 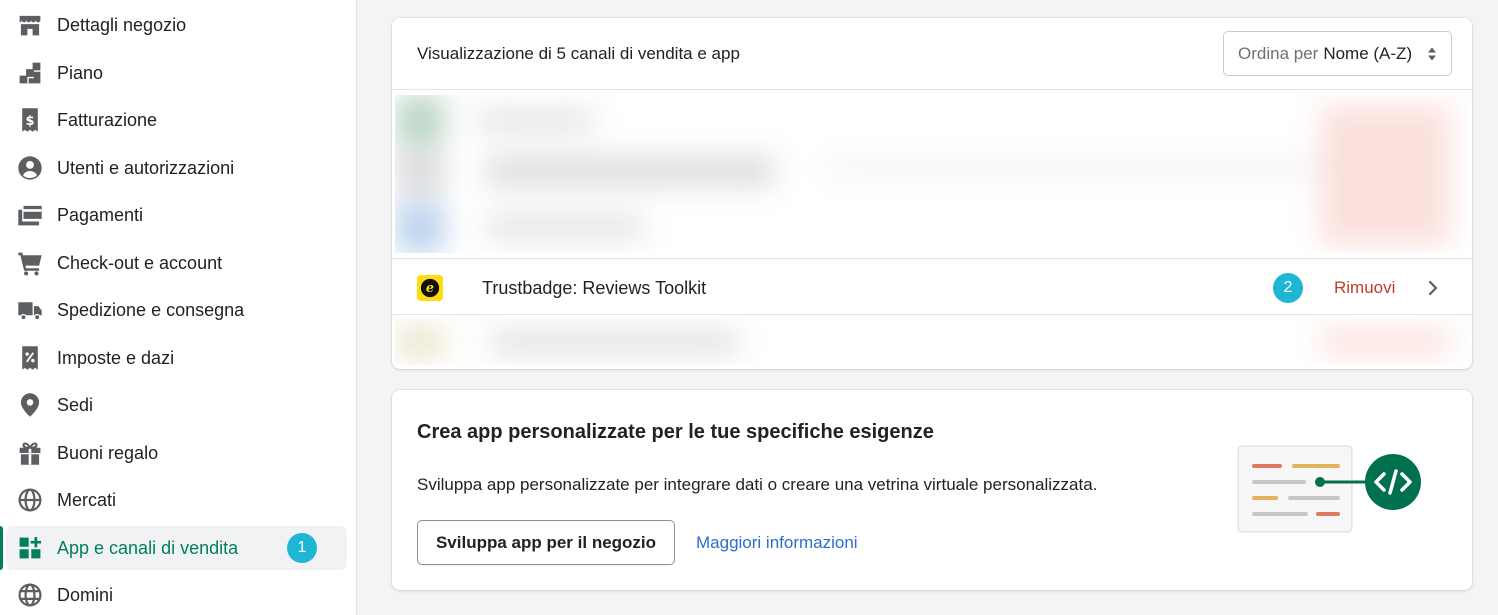 I want to click on sidebar-item-domains: Domini, so click(x=176, y=594).